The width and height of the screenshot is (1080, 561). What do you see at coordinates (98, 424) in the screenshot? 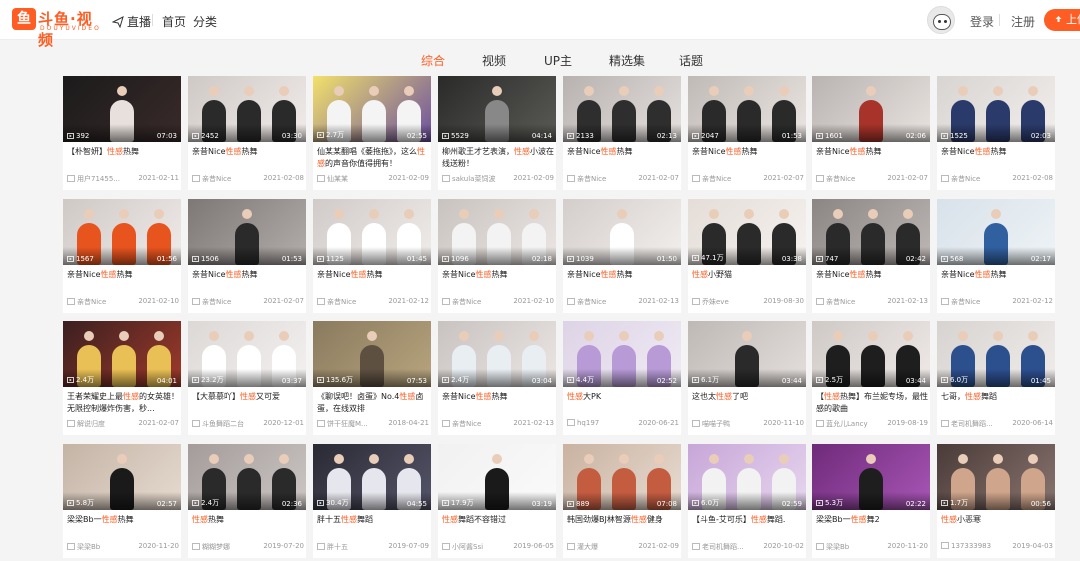
I see `uploader-link: 解说归度` at bounding box center [98, 424].